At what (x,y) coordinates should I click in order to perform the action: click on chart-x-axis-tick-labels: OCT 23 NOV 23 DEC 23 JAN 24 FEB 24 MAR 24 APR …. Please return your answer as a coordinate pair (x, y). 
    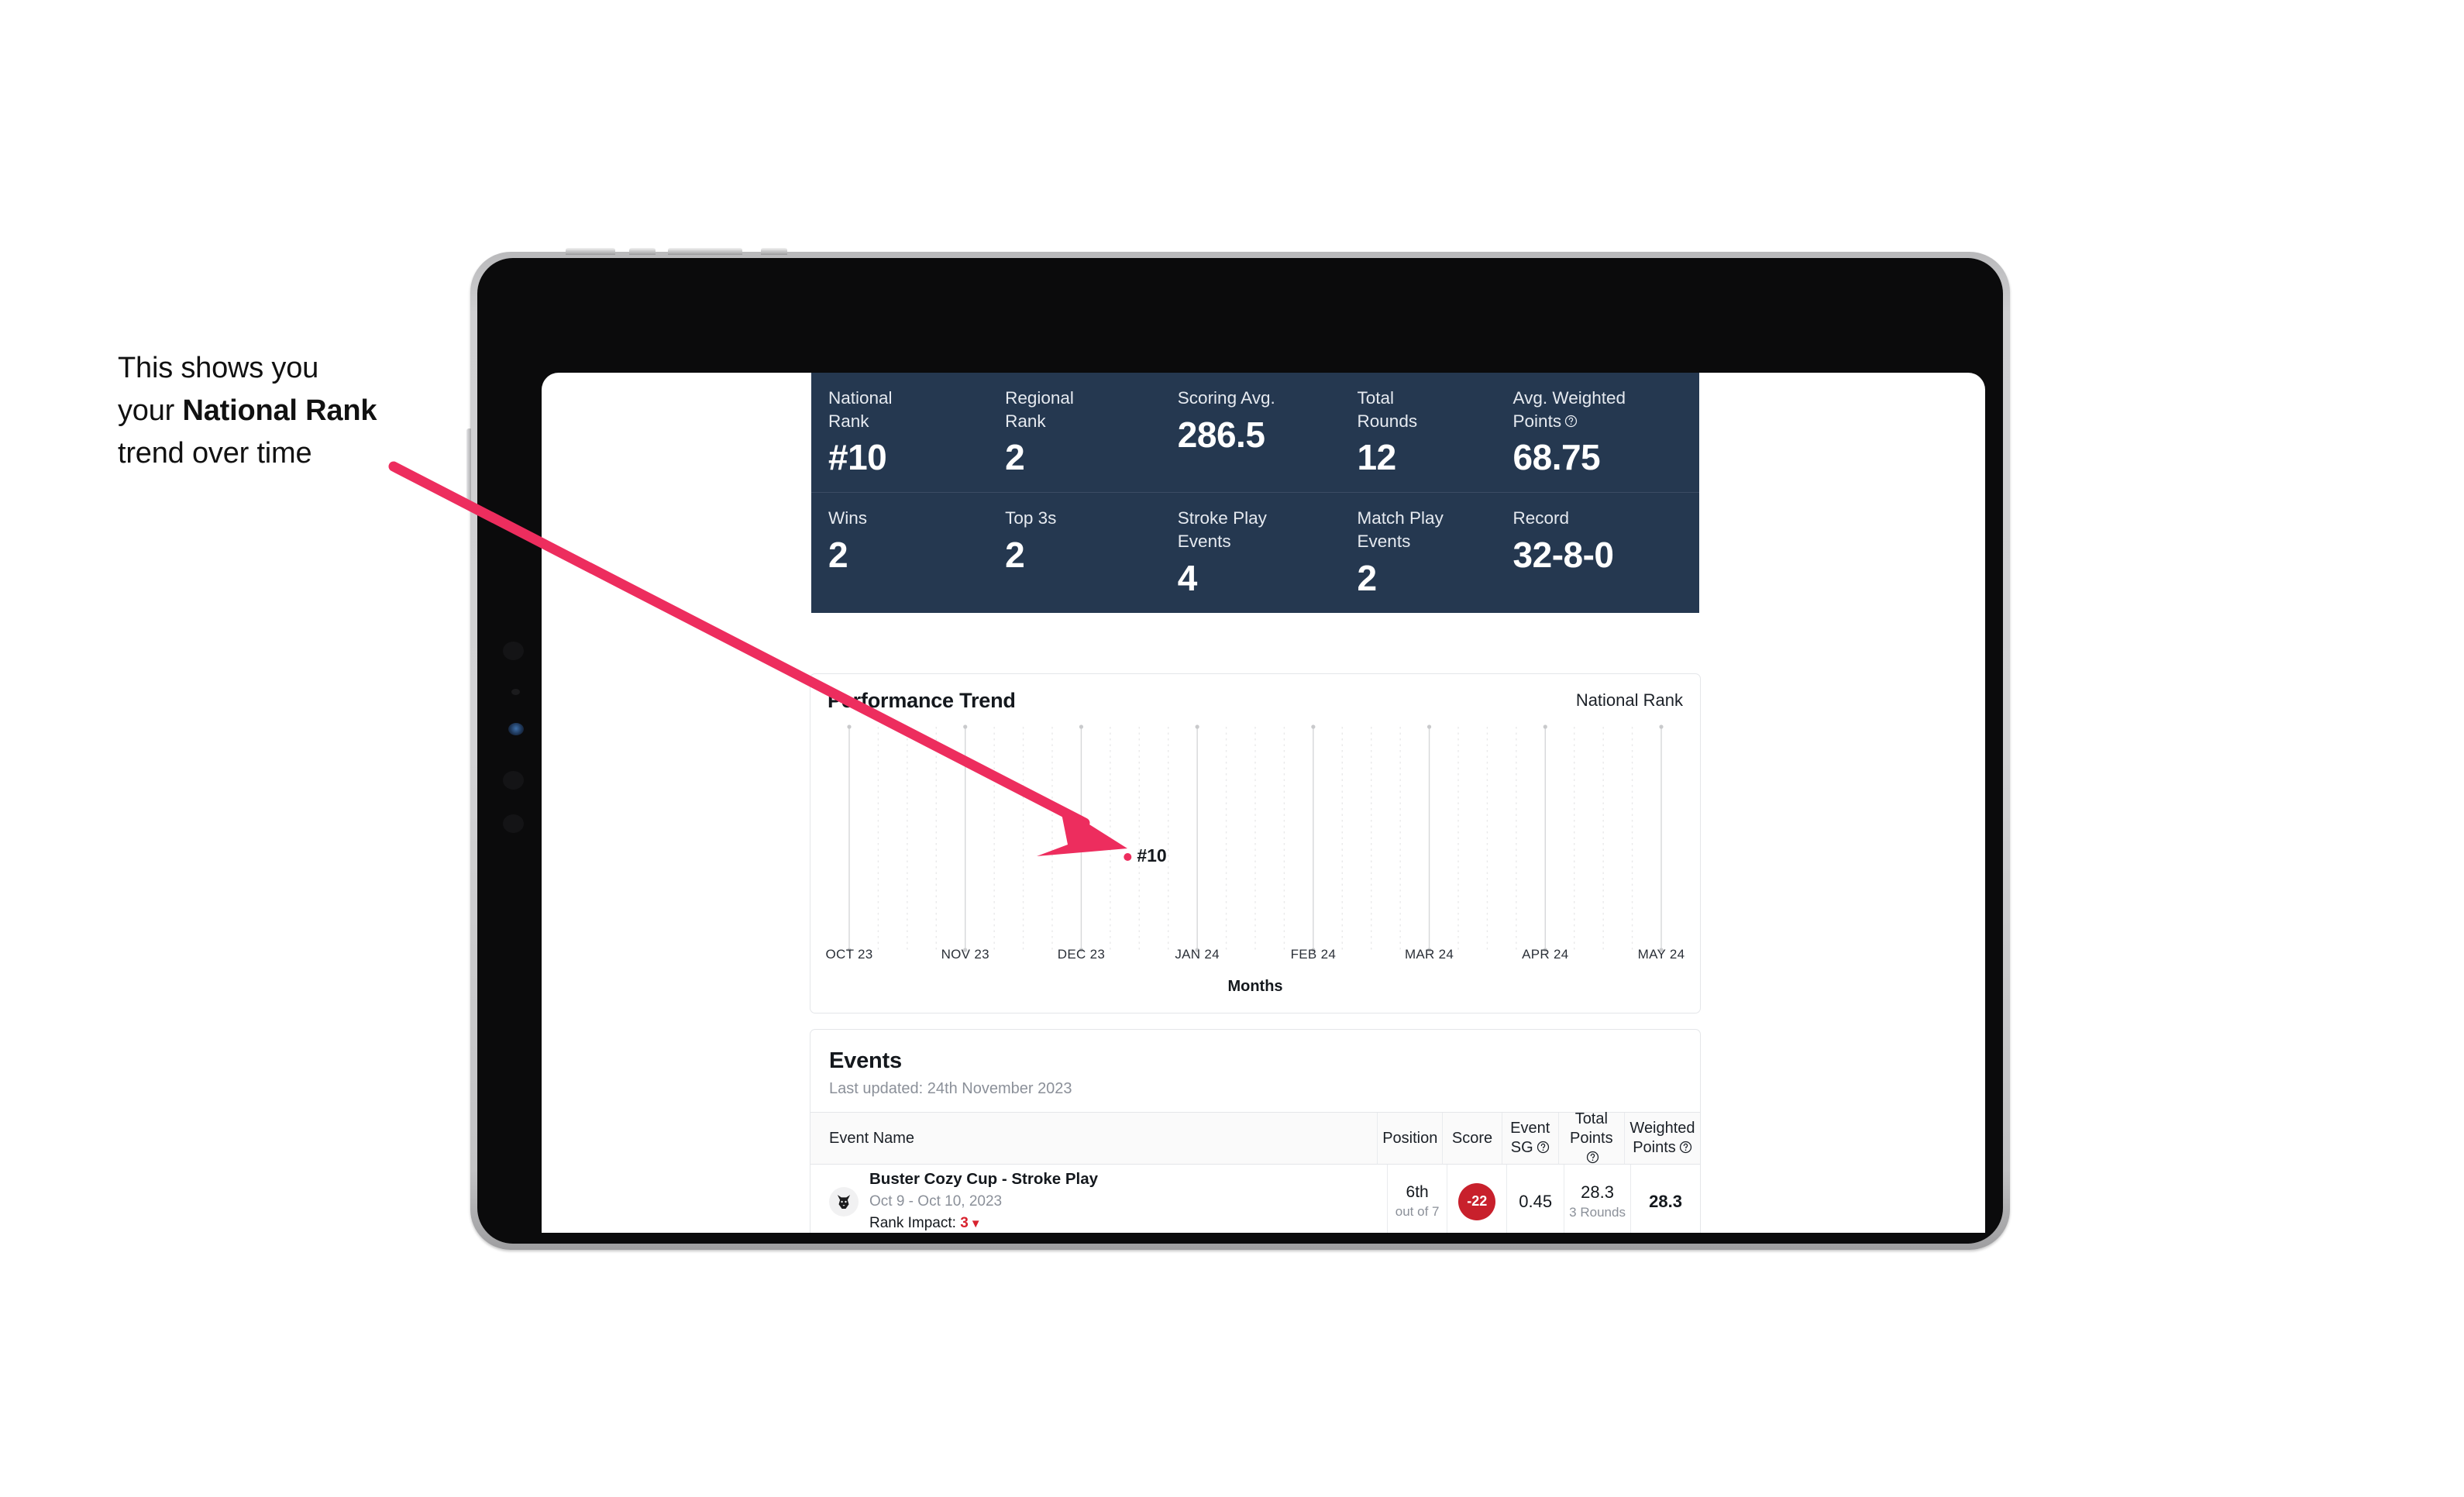
    Looking at the image, I should click on (1255, 957).